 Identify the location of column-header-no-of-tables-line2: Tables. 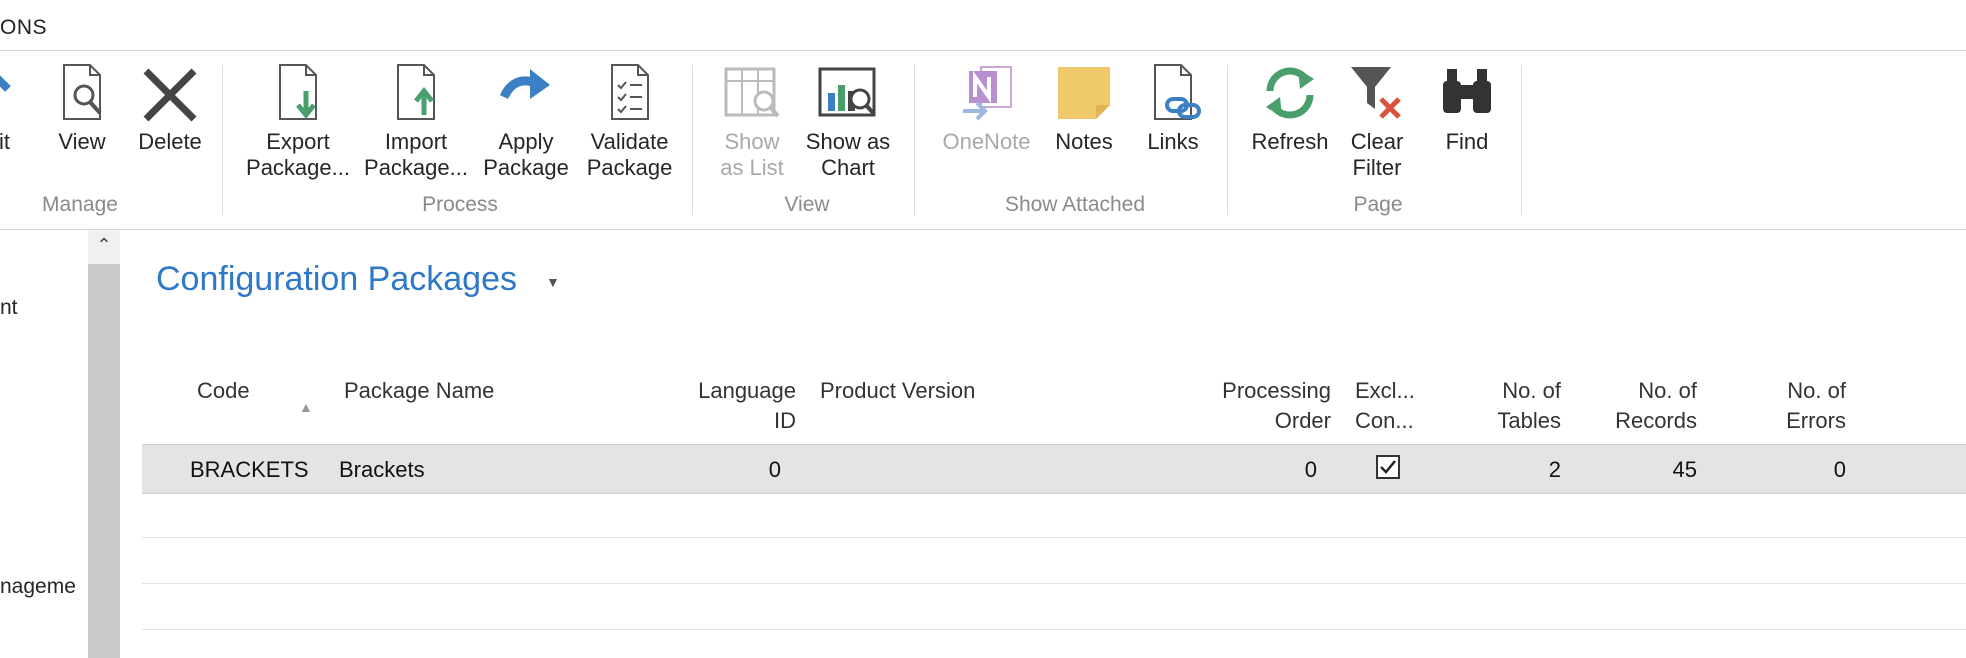
(1529, 420).